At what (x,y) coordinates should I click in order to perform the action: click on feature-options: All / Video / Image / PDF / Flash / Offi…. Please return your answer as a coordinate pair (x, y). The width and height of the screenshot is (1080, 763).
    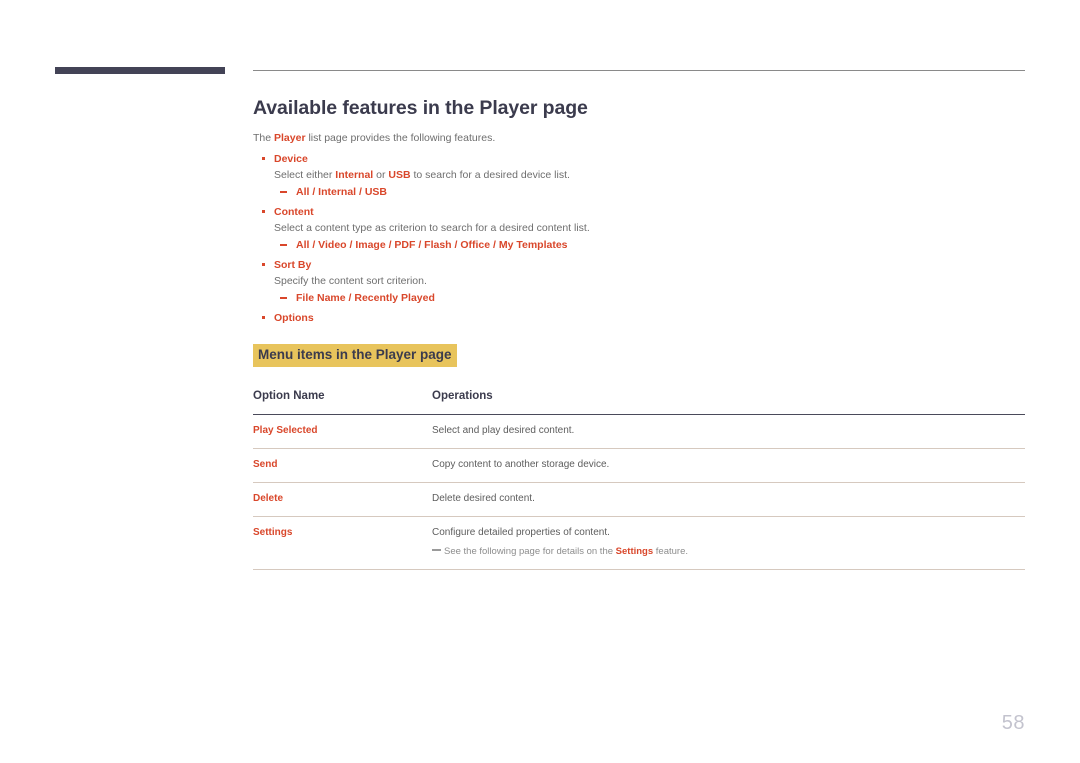
    Looking at the image, I should click on (649, 245).